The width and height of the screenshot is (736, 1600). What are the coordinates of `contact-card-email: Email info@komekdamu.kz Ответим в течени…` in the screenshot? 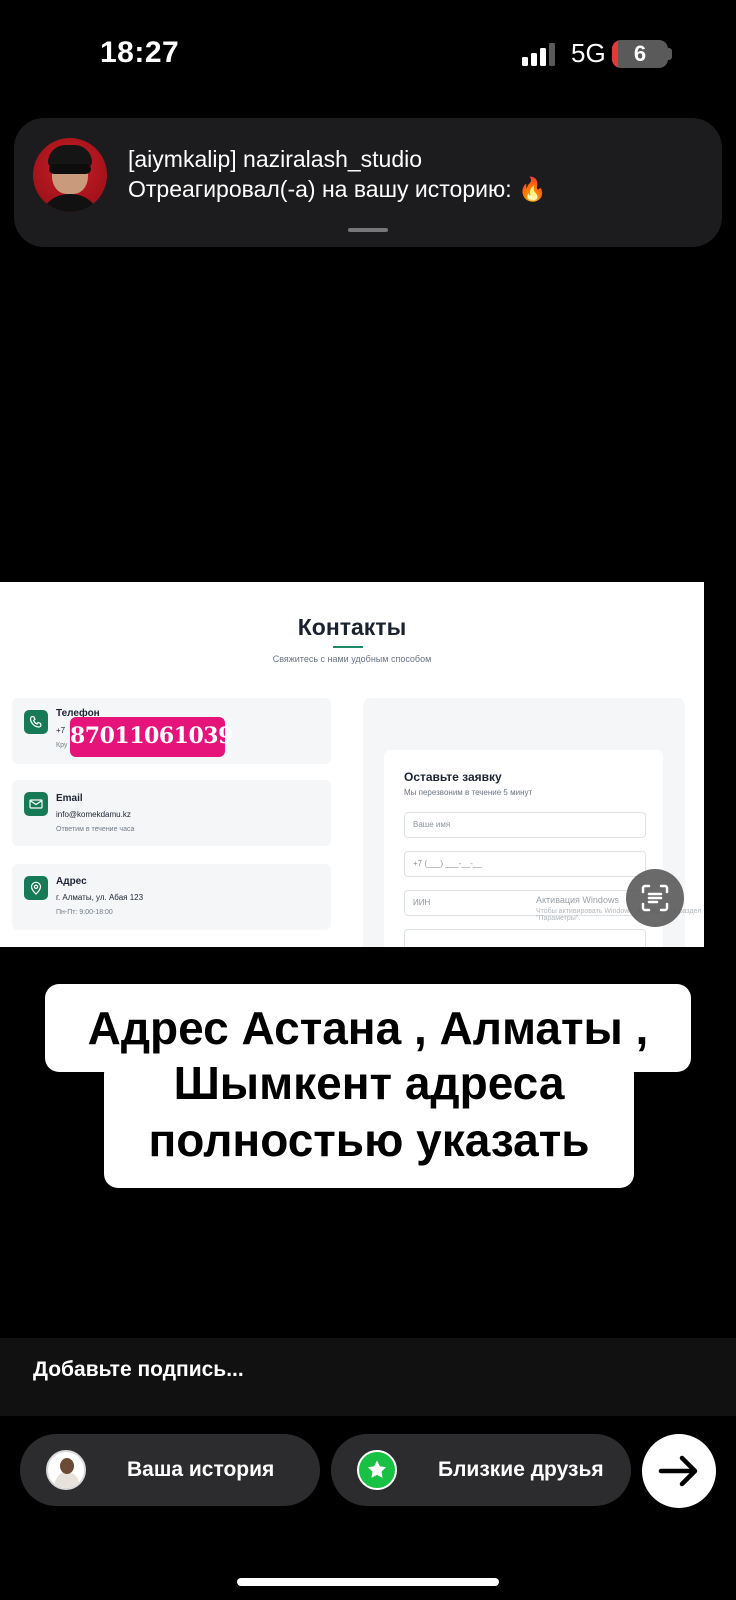 It's located at (171, 813).